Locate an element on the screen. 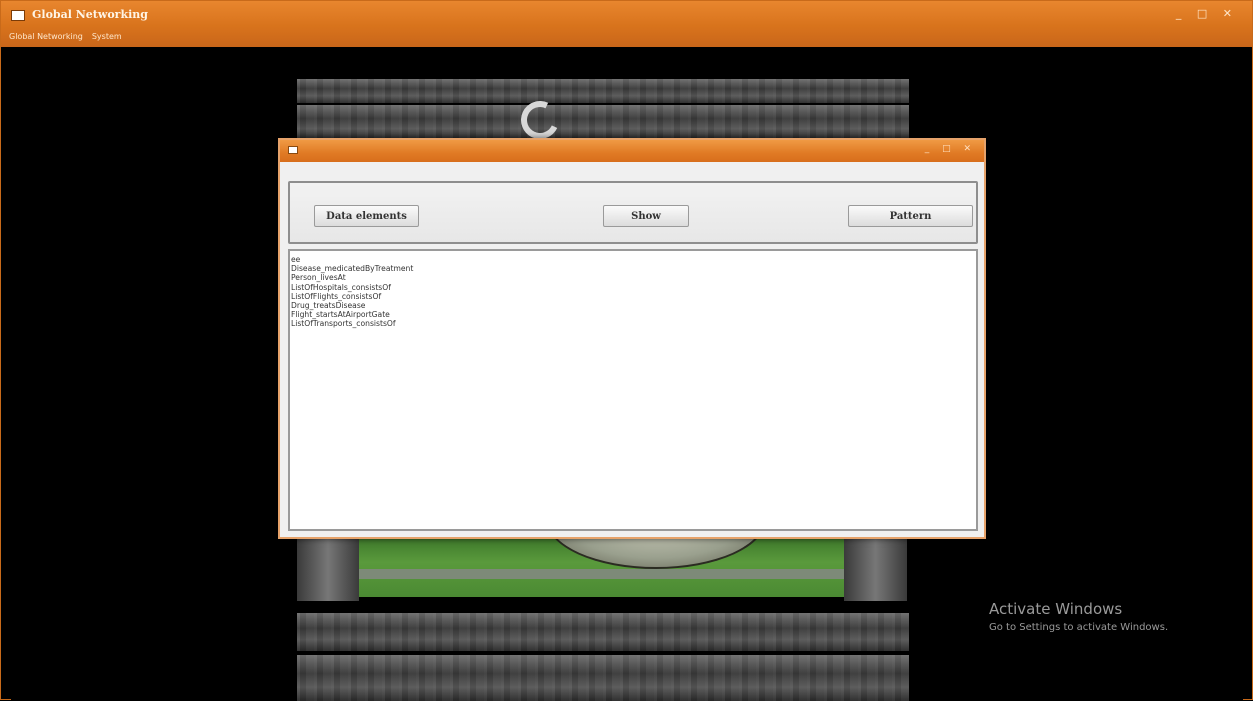  list-item: Disease_medicatedByTreatment is located at coordinates (633, 268).